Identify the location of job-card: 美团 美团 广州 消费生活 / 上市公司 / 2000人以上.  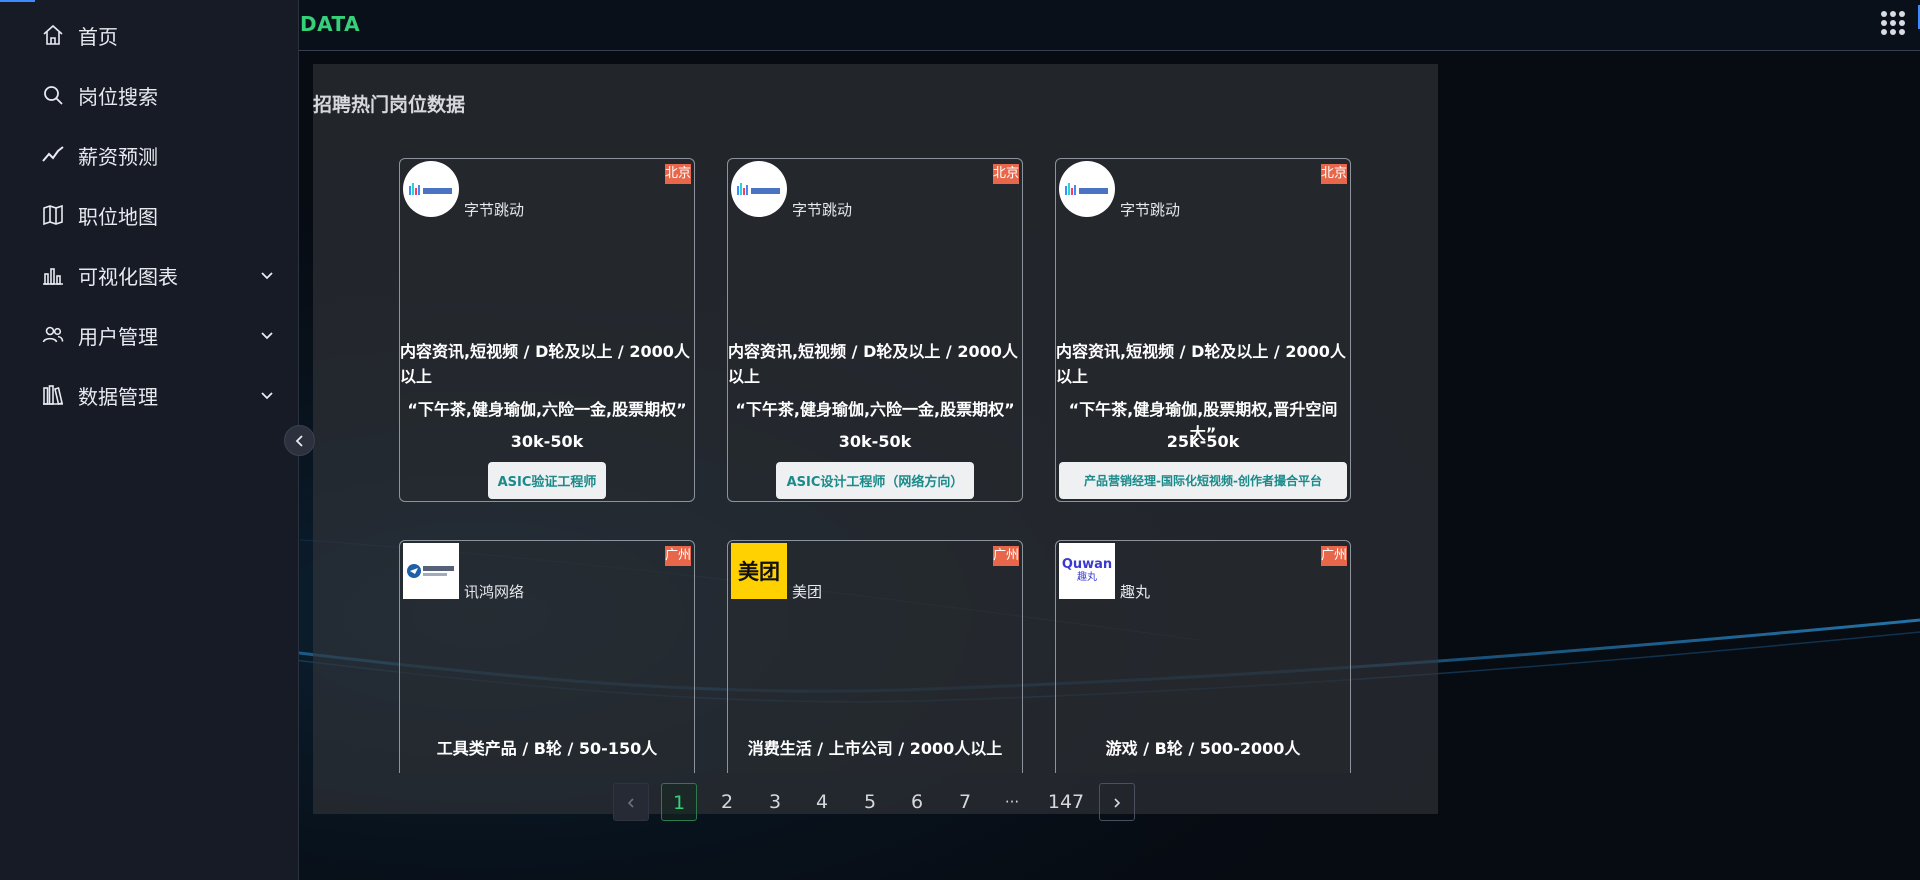
(875, 656).